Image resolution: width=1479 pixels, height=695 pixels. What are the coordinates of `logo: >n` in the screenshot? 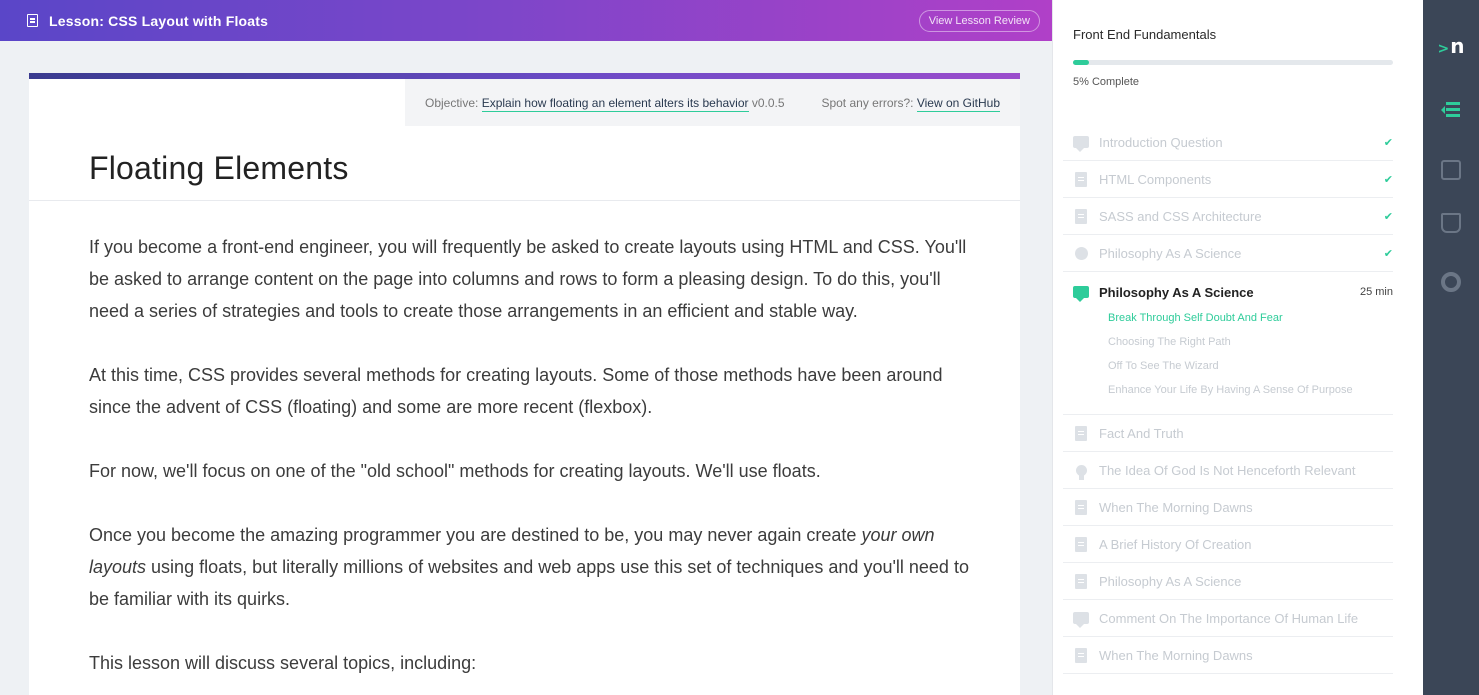 It's located at (1451, 46).